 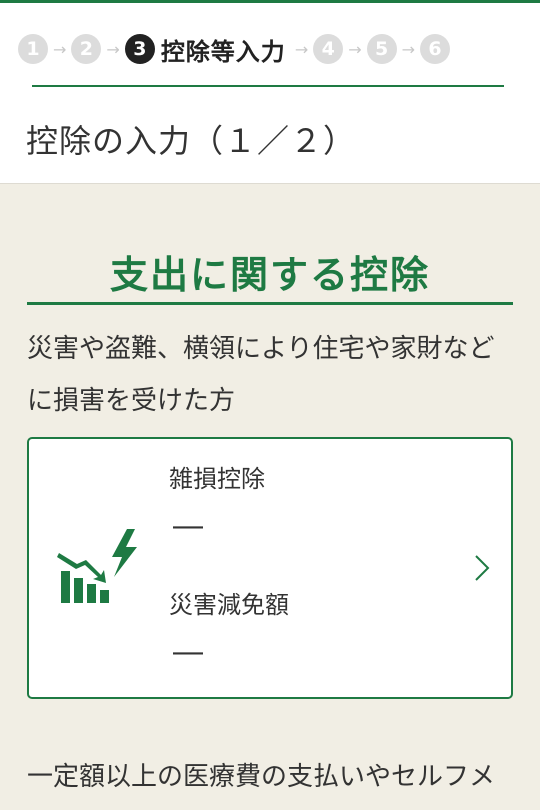 I want to click on step-5: 5, so click(x=381, y=49).